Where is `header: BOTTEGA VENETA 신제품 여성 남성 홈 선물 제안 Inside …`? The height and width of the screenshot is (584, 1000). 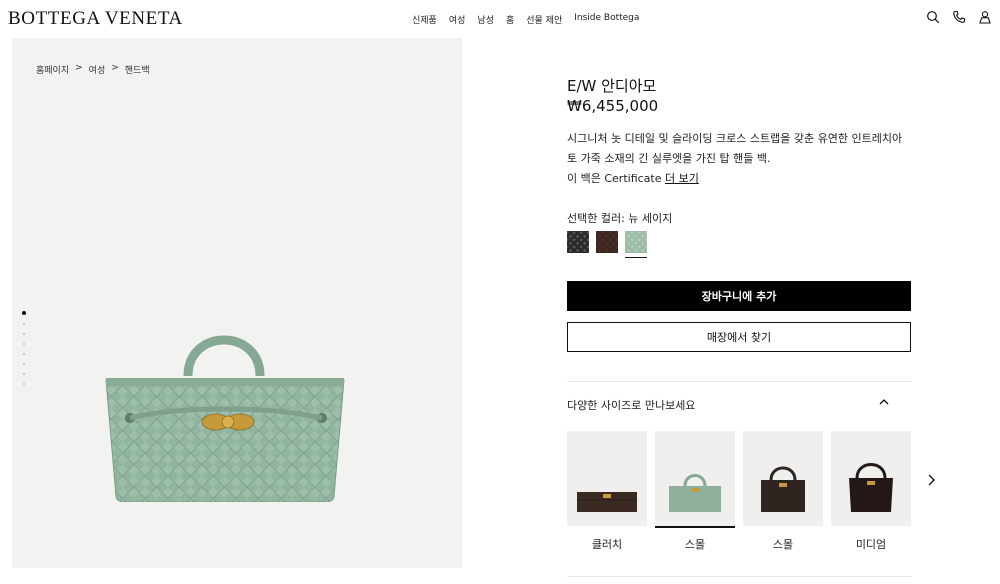 header: BOTTEGA VENETA 신제품 여성 남성 홈 선물 제안 Inside … is located at coordinates (500, 19).